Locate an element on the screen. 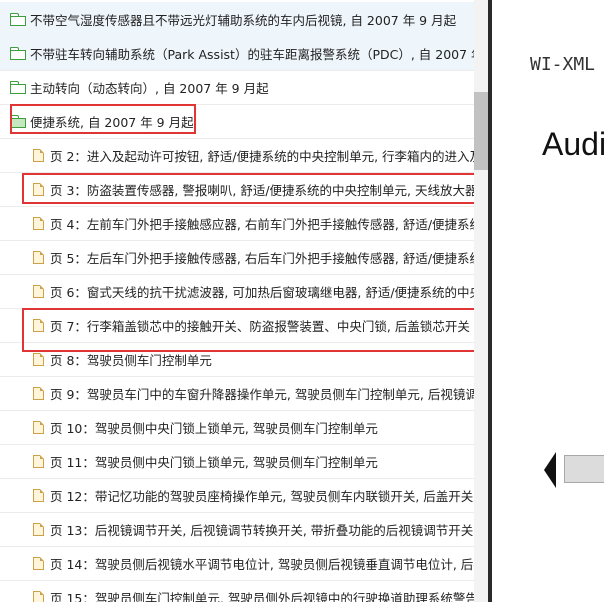 The image size is (604, 602). tree-page-label: 页 8：驾驶员侧车门控制单元 is located at coordinates (131, 360).